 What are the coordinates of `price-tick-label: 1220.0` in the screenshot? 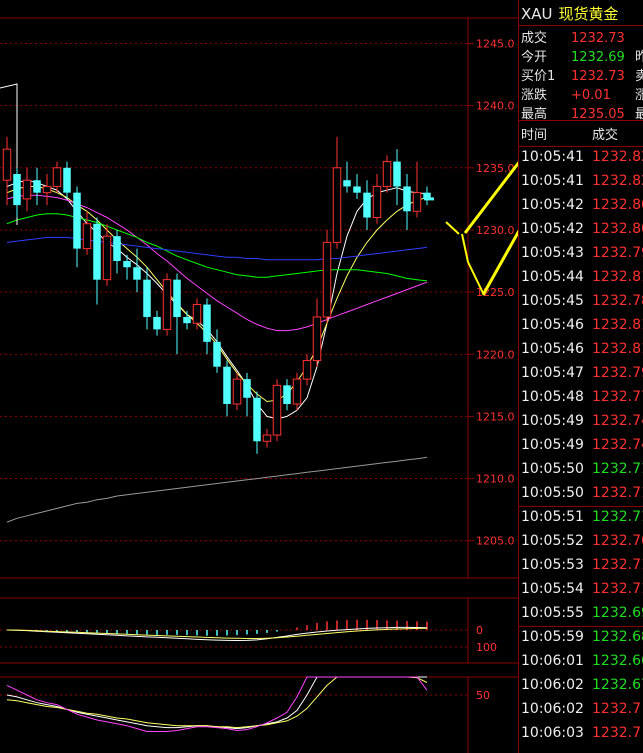 It's located at (495, 354).